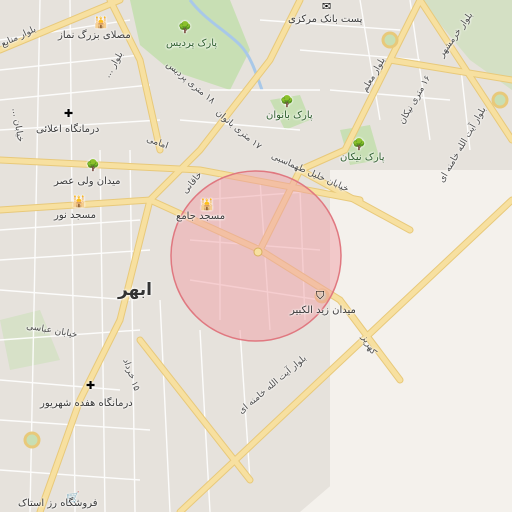 Image resolution: width=512 pixels, height=512 pixels. I want to click on poi-zeid-square: میدان زید الکبیر, so click(323, 310).